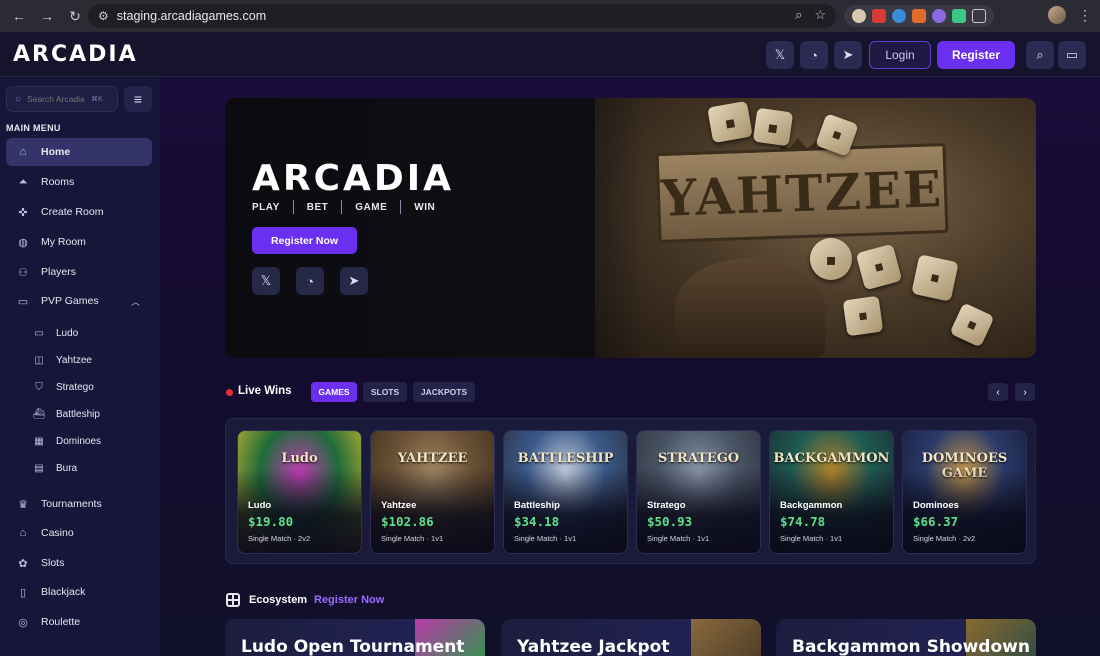 This screenshot has width=1100, height=656. Describe the element at coordinates (23, 563) in the screenshot. I see `slots-icon: ✿` at that location.